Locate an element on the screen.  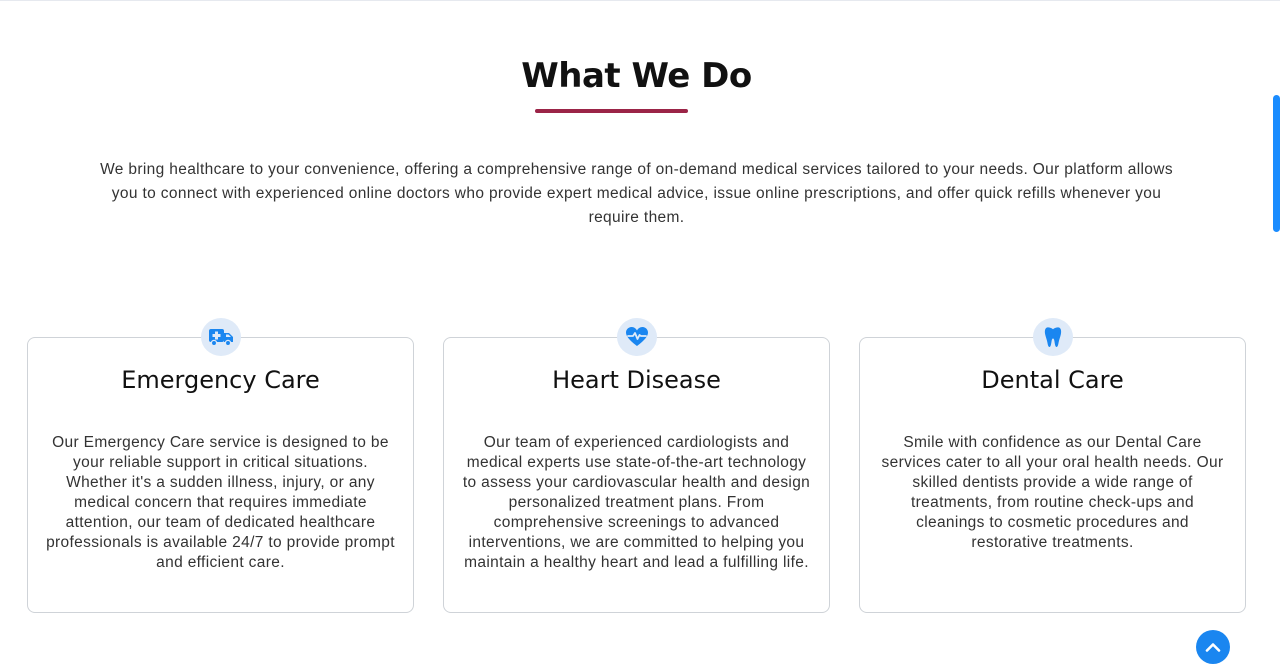
title-underline is located at coordinates (611, 111).